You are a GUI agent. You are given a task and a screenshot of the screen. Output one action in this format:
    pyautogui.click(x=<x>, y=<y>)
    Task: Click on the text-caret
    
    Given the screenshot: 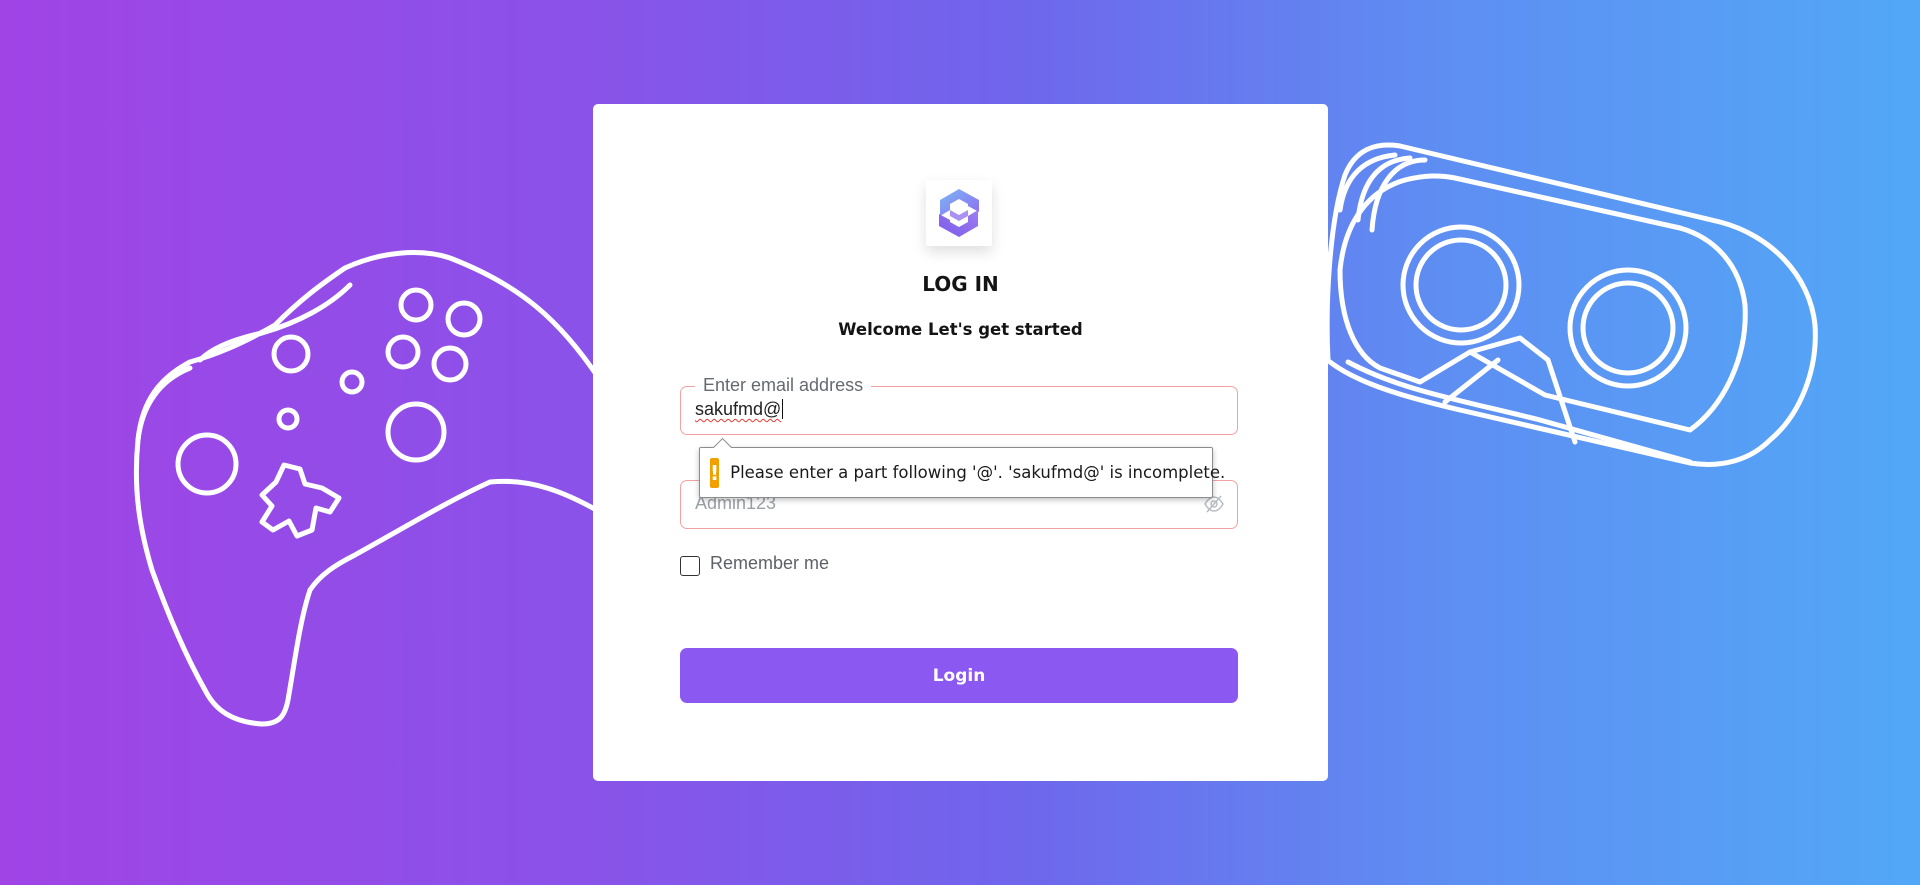 What is the action you would take?
    pyautogui.click(x=783, y=409)
    